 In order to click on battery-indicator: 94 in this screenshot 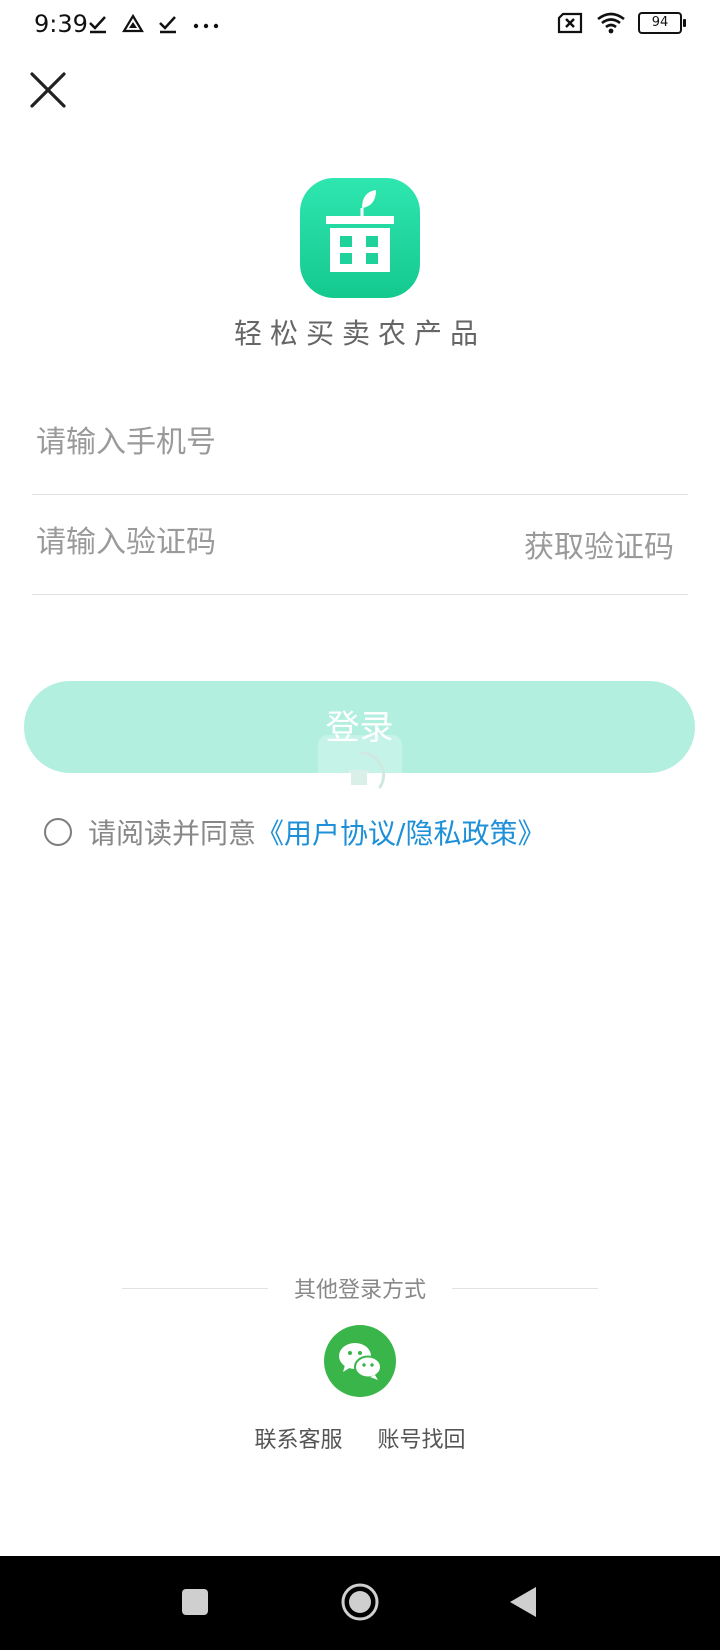, I will do `click(662, 23)`.